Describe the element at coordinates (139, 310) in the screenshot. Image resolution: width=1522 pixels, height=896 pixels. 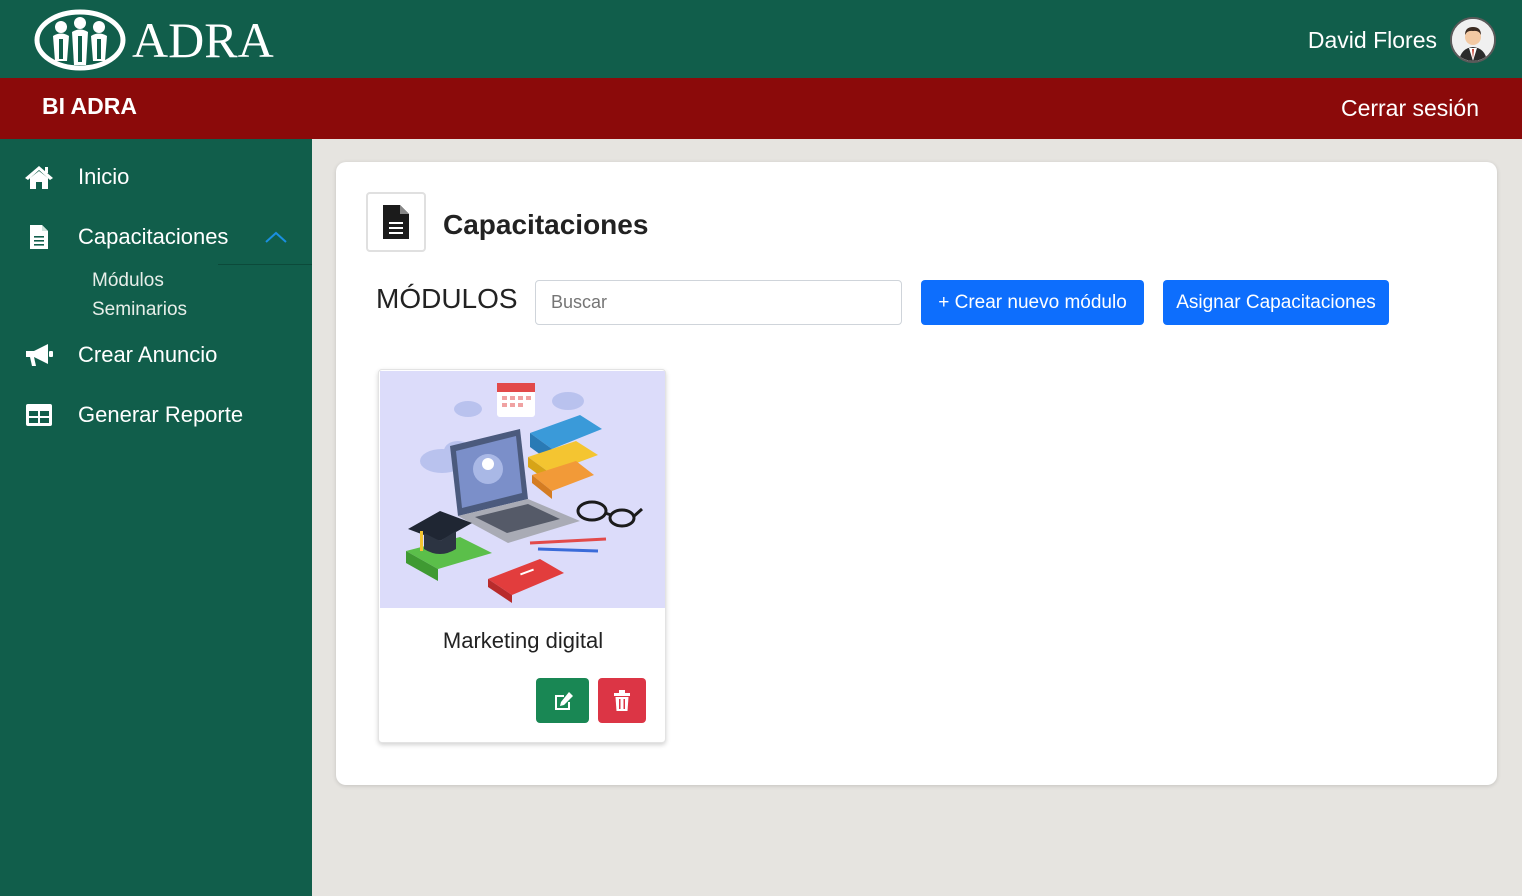
I see `sidebar-subitem-seminarios: Seminarios` at that location.